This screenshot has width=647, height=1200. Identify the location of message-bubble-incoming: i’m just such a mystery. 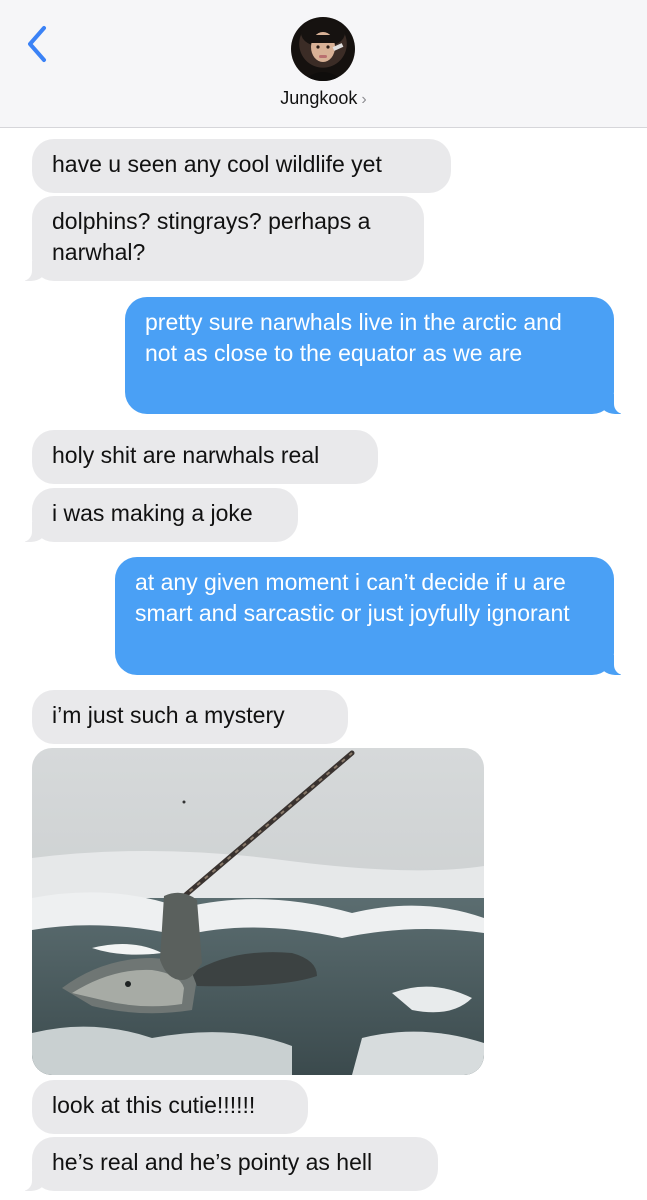
(190, 717).